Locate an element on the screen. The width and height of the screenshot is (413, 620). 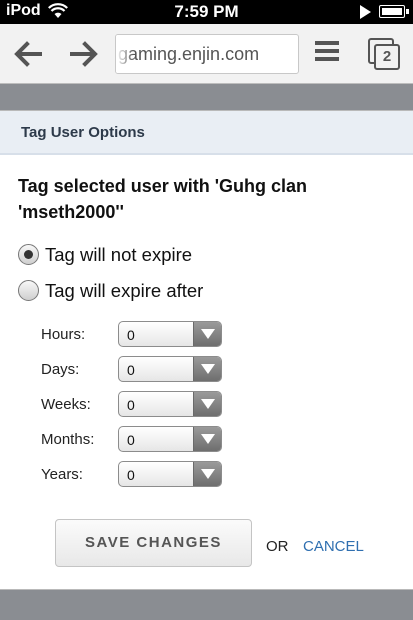
months-select: 0 is located at coordinates (170, 439).